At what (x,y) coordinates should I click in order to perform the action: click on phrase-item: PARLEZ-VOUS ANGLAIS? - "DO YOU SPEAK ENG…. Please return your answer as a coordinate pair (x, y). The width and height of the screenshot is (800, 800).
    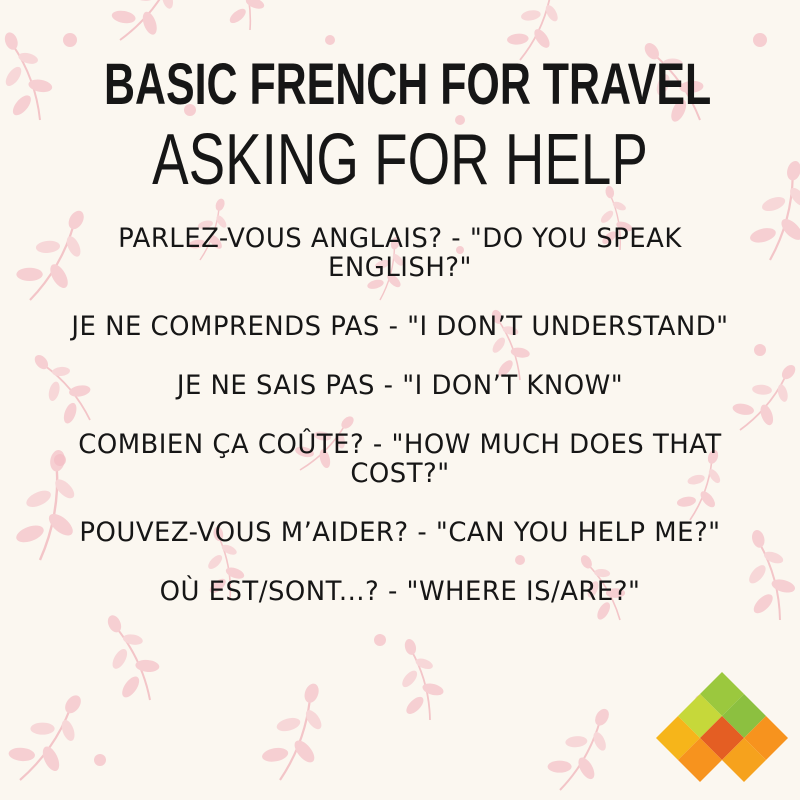
    Looking at the image, I should click on (400, 253).